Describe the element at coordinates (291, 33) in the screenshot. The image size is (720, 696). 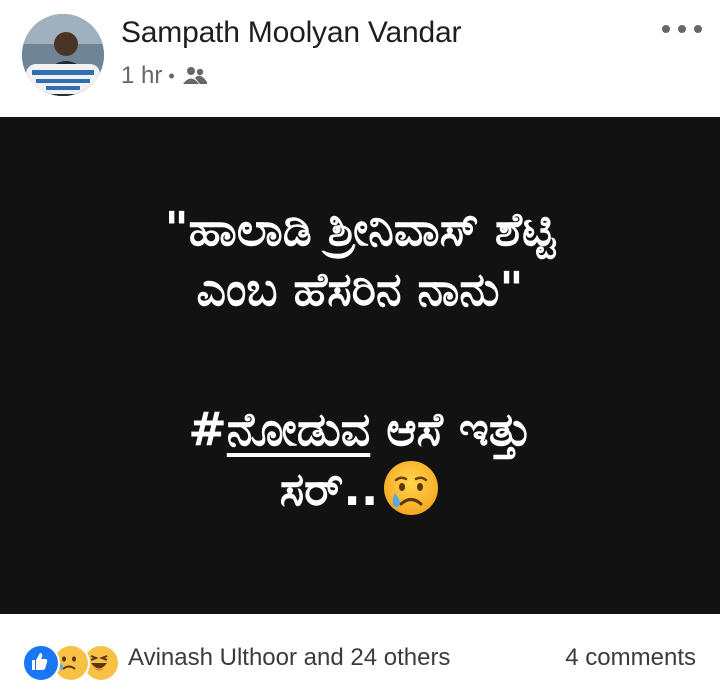
I see `author-name: Sampath Moolyan Vandar` at that location.